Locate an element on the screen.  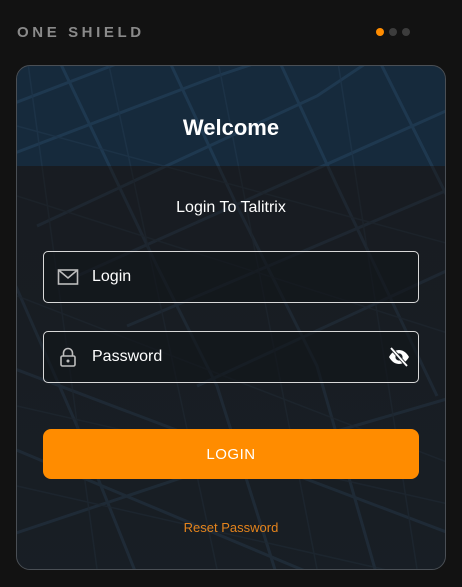
password-field is located at coordinates (231, 357).